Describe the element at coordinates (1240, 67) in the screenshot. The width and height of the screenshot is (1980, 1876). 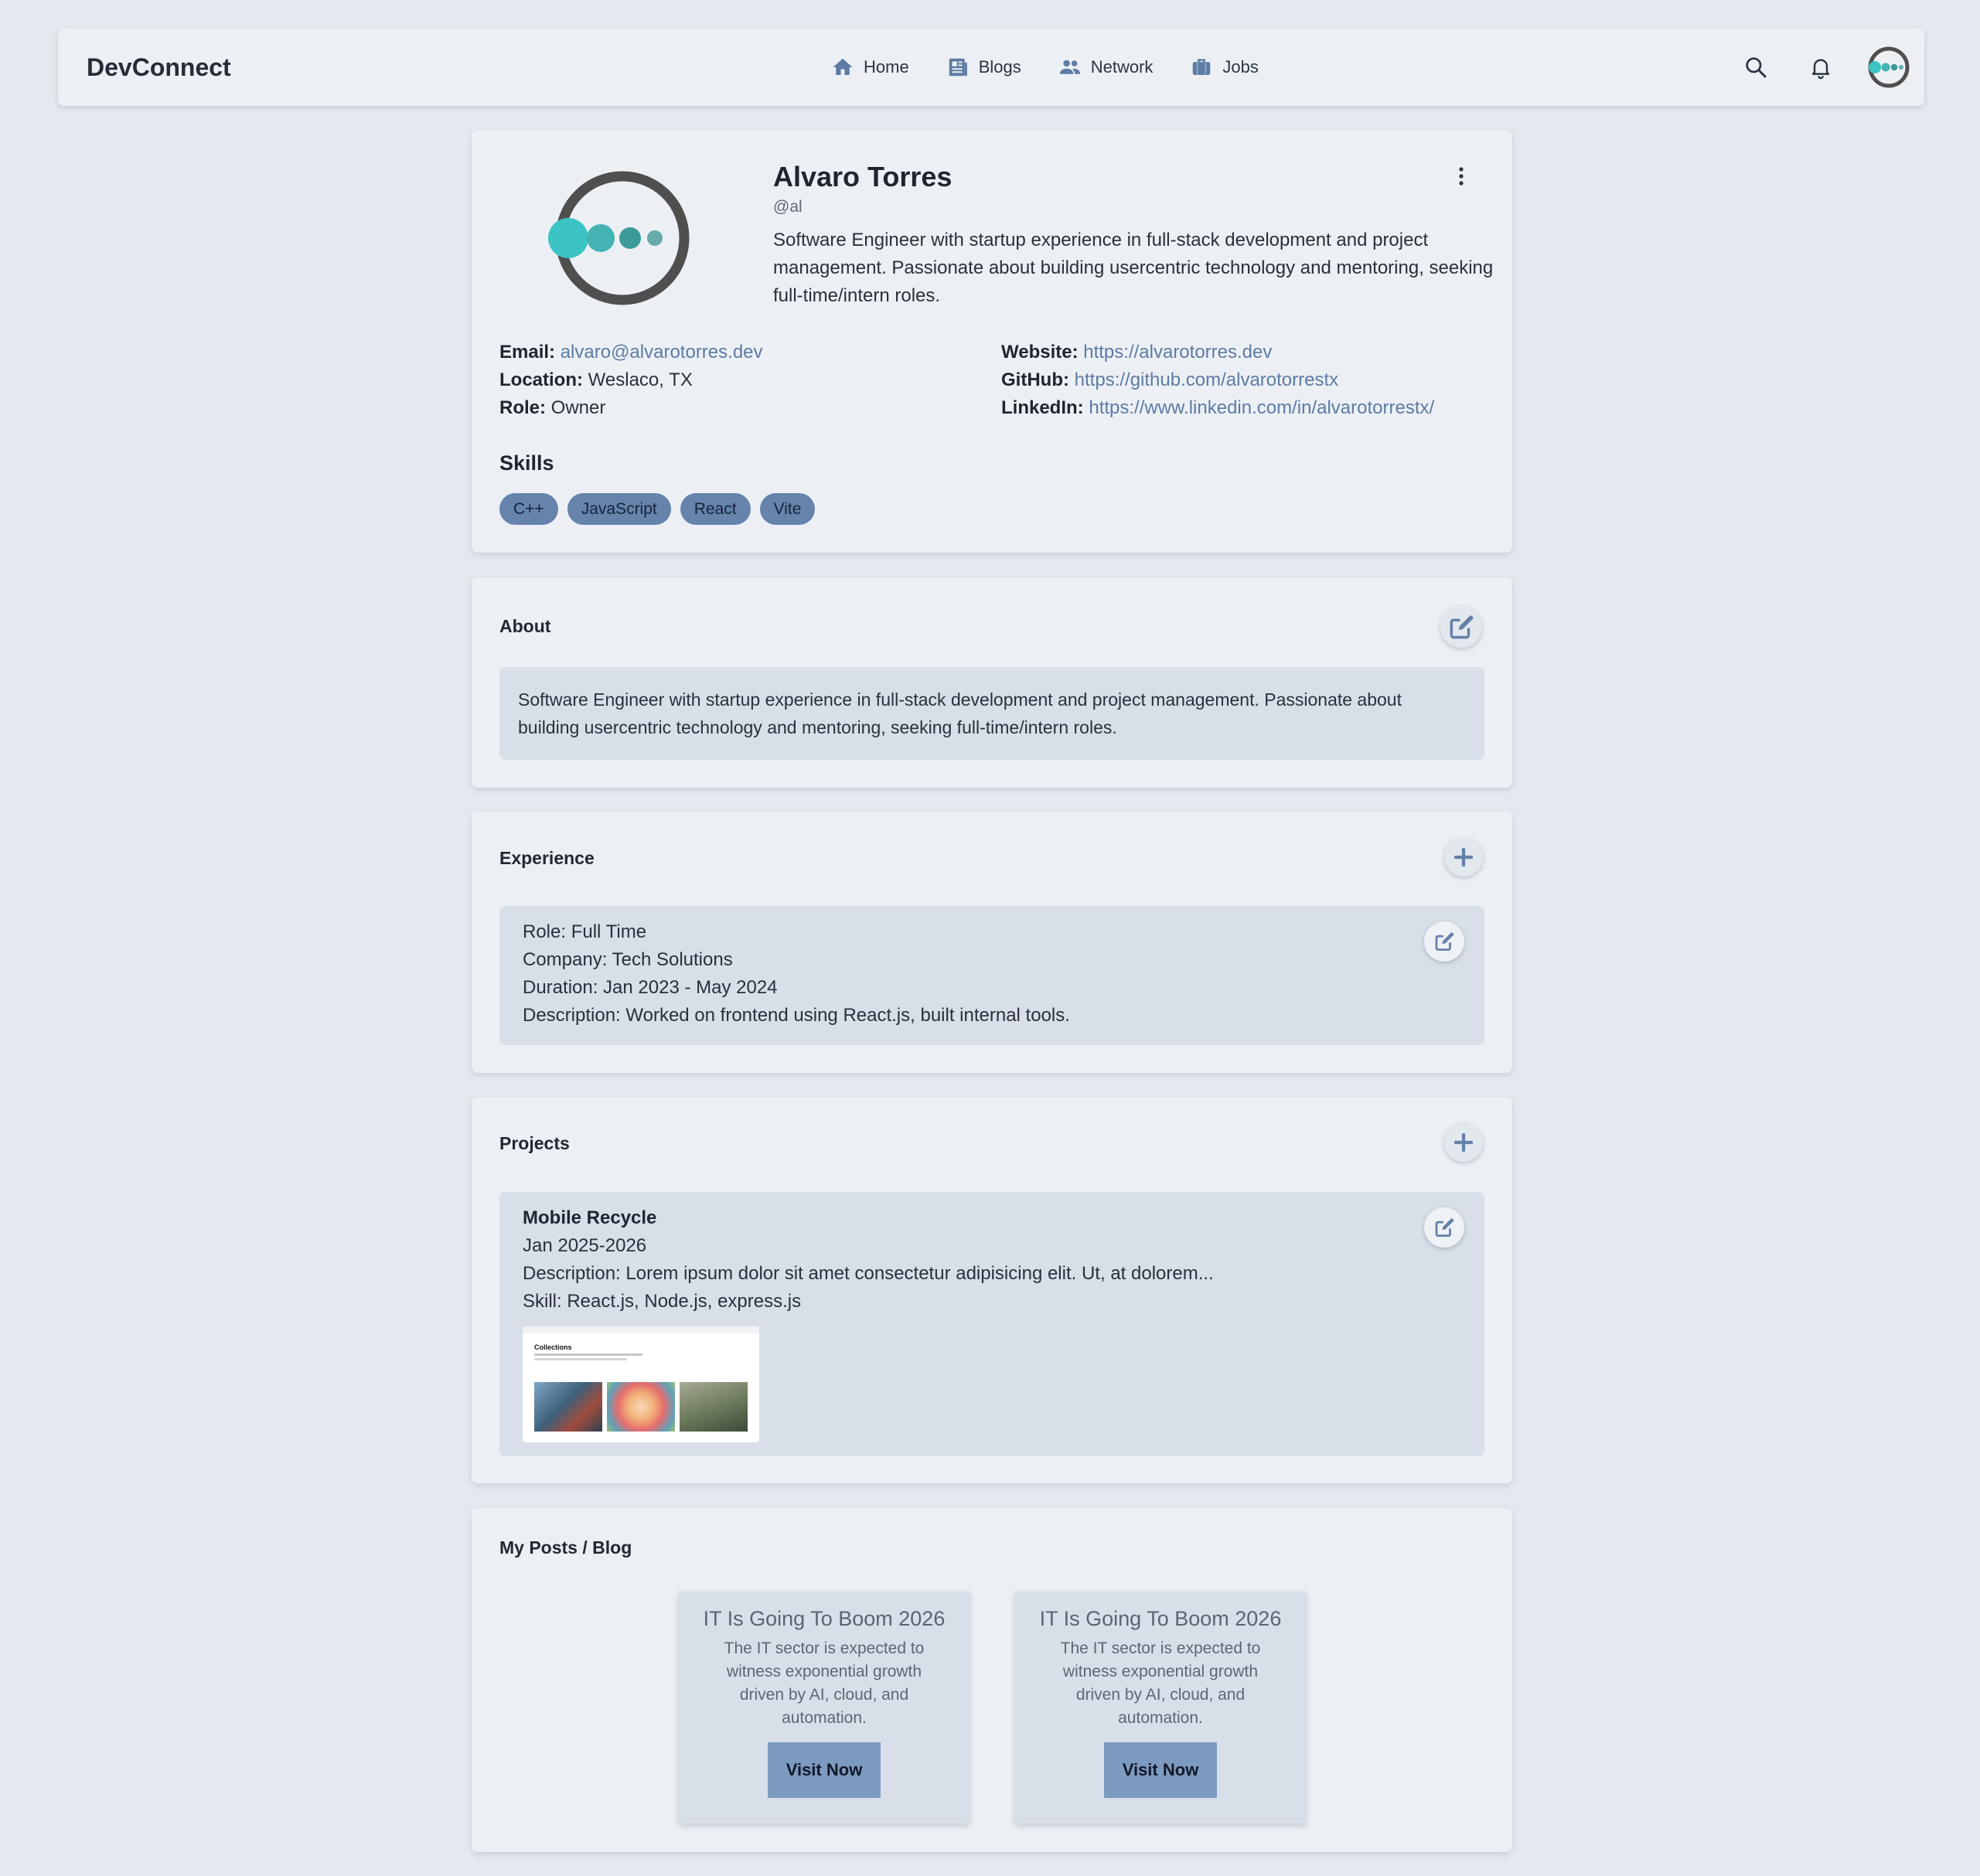
I see `nav-link-label: Jobs` at that location.